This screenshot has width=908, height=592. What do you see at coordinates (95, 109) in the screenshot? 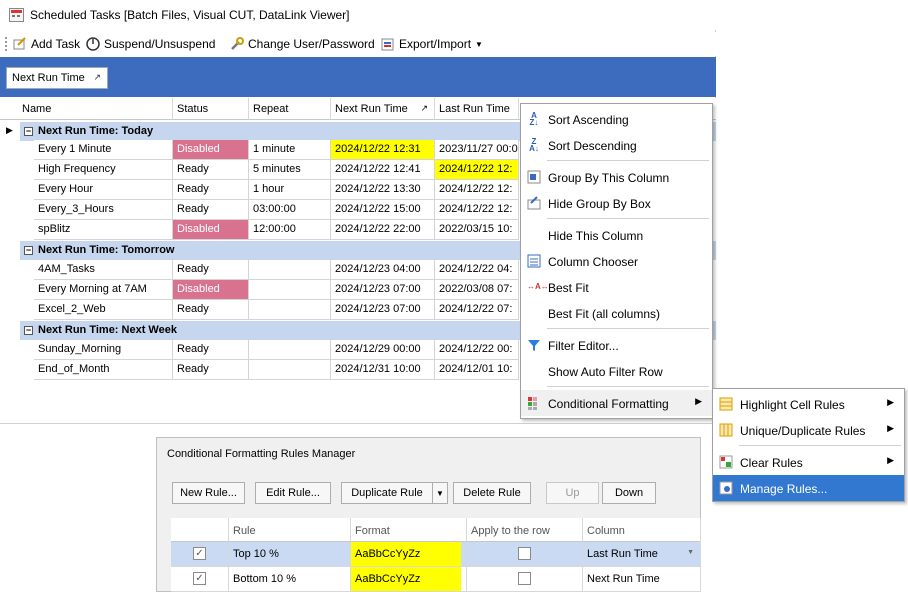
I see `header-name: Name` at bounding box center [95, 109].